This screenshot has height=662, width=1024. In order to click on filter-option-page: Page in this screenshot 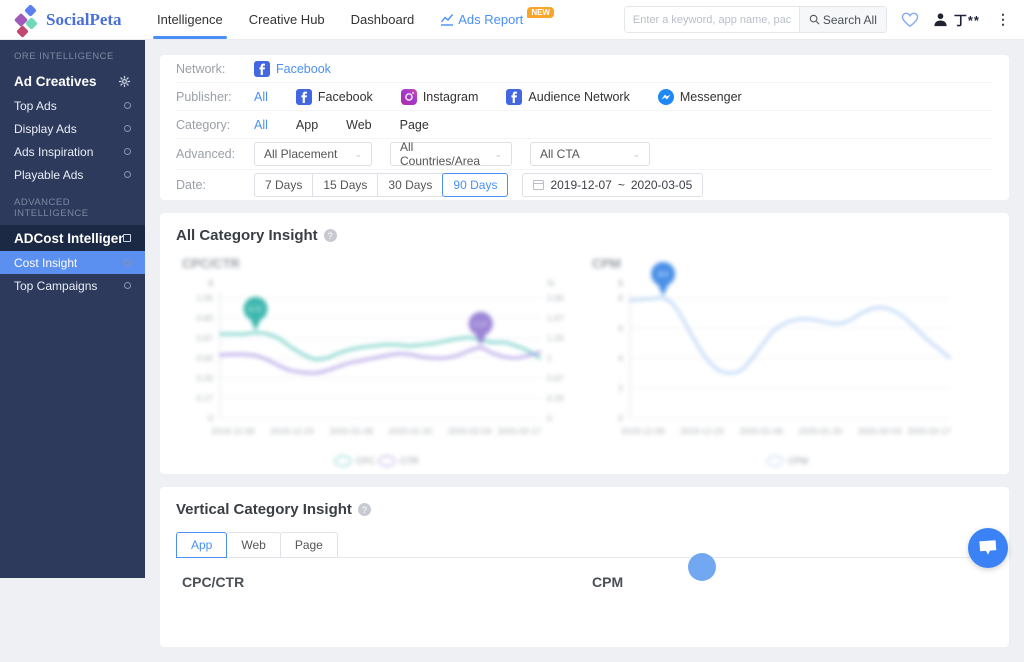, I will do `click(414, 125)`.